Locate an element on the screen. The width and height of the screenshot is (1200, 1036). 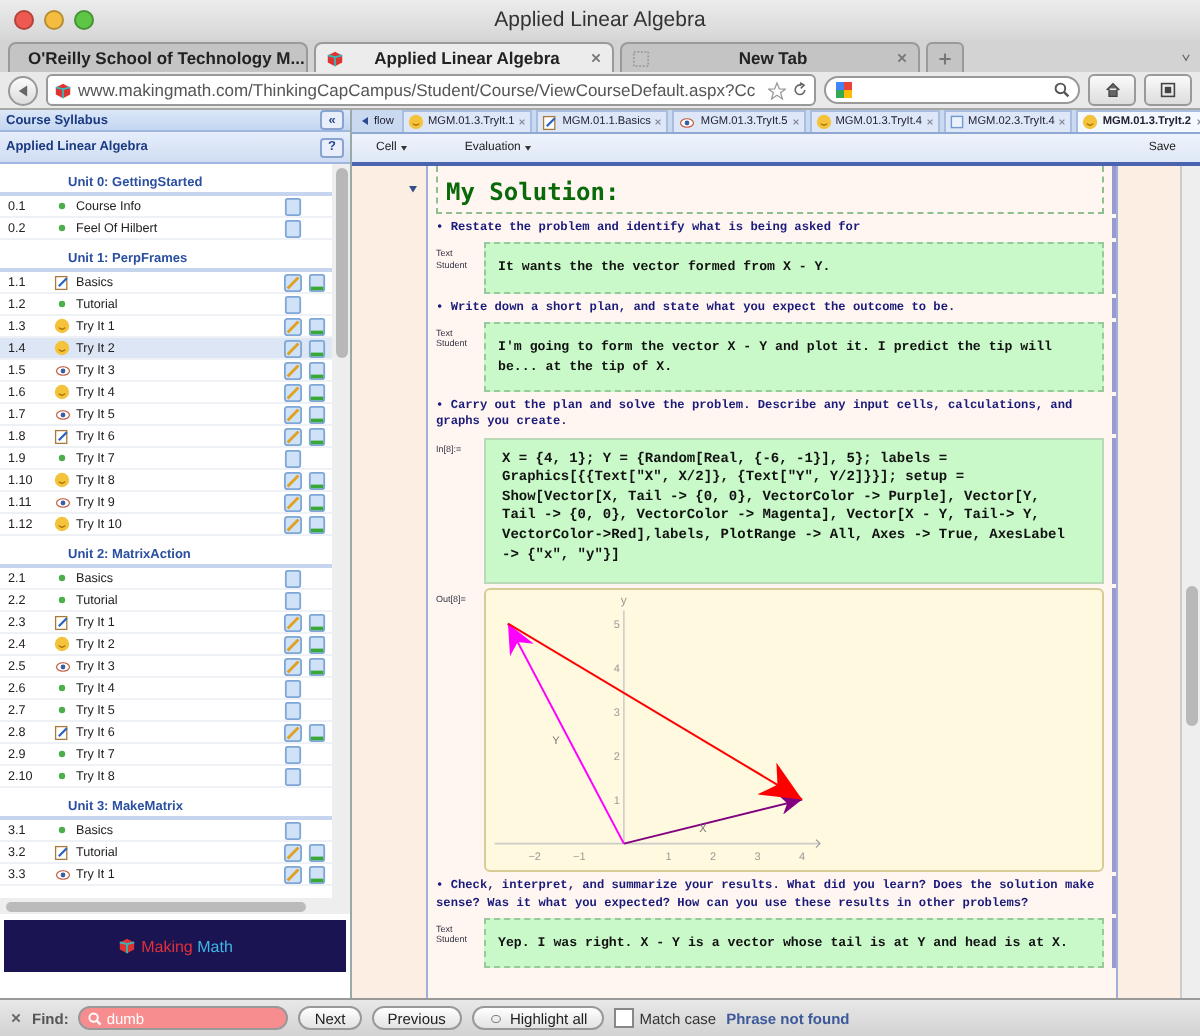
back-arrow-icon is located at coordinates (23, 90).